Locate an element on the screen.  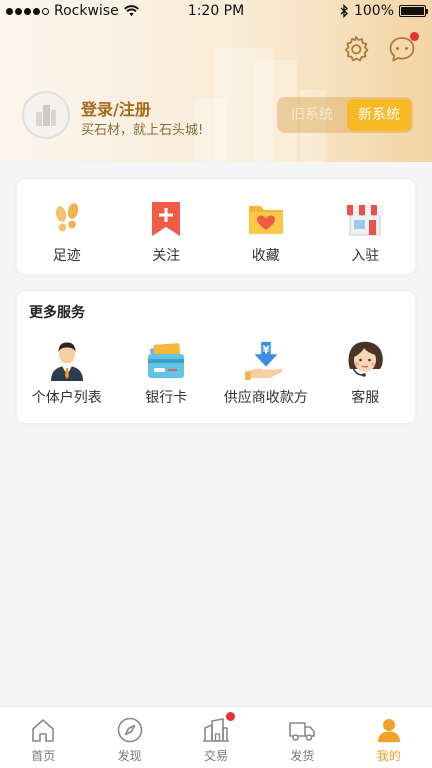
follow-label: 关注 is located at coordinates (166, 256).